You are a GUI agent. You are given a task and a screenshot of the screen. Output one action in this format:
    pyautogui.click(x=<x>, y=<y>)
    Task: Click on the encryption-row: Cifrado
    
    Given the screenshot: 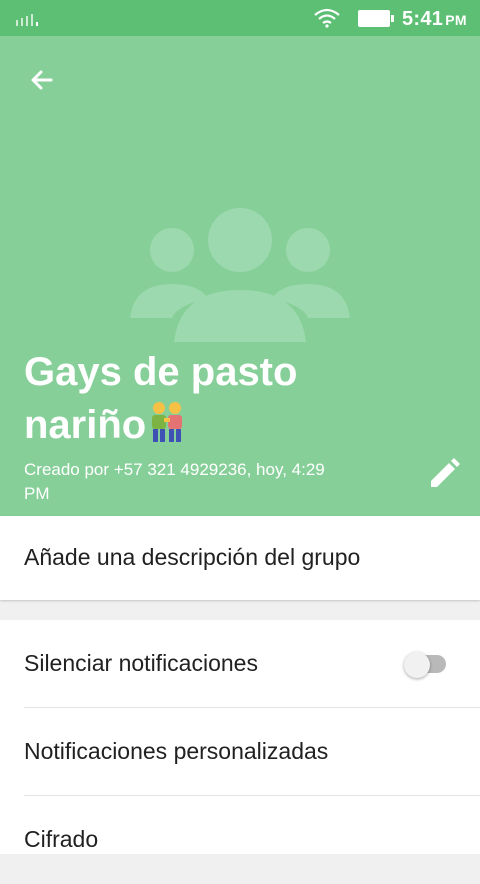 What is the action you would take?
    pyautogui.click(x=252, y=840)
    